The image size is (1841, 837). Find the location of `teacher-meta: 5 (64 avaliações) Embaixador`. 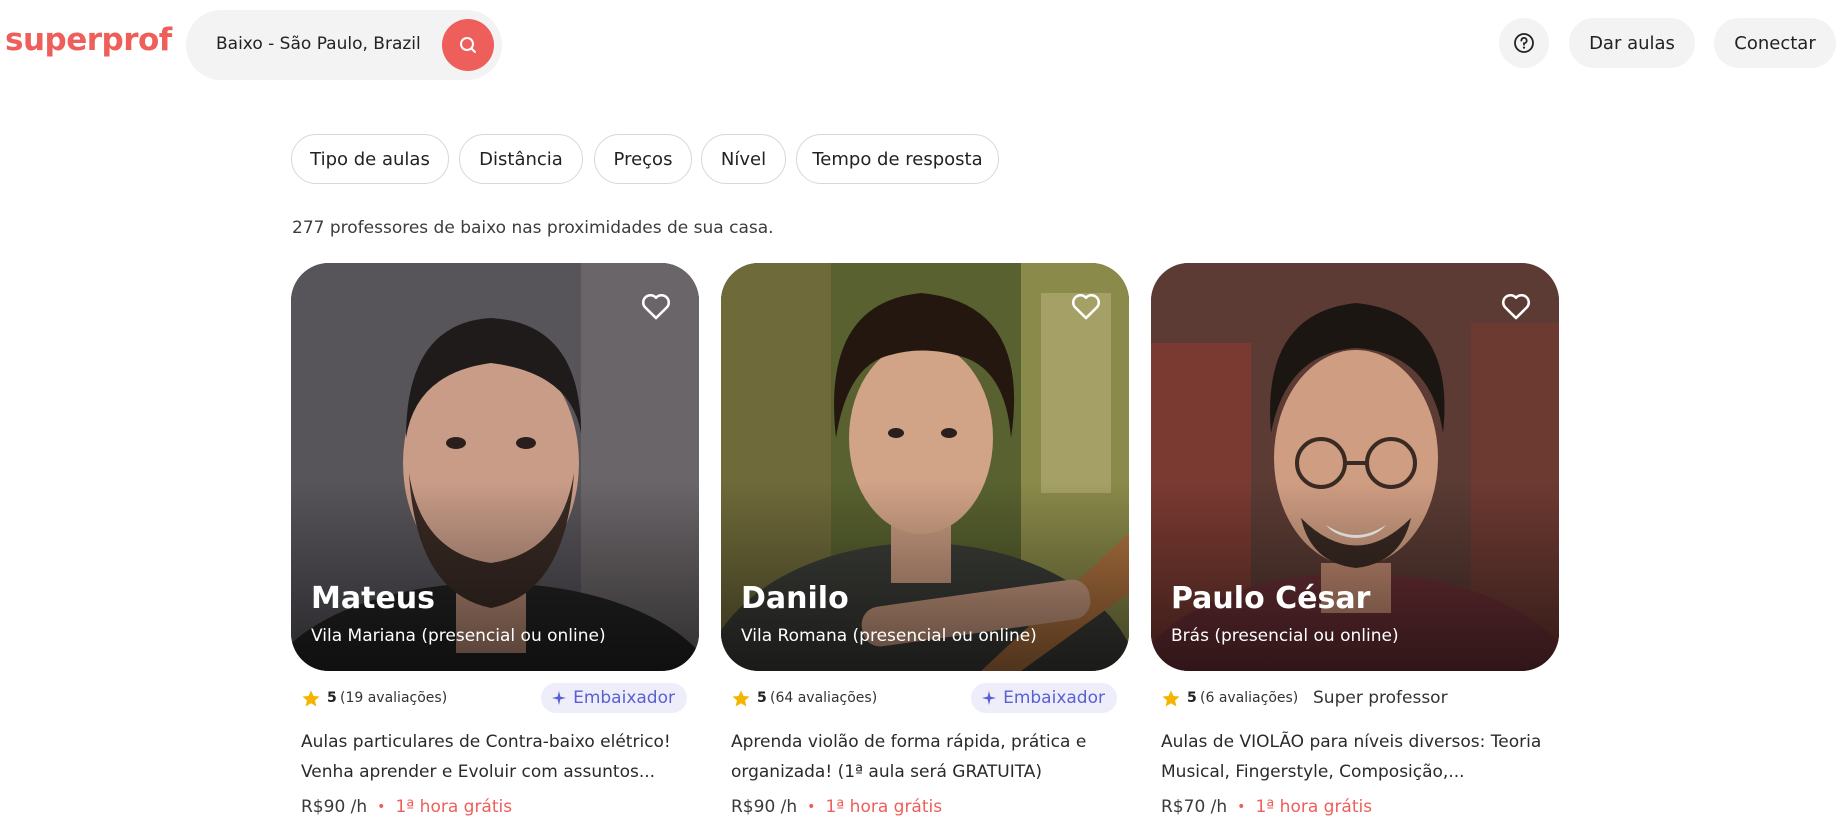

teacher-meta: 5 (64 avaliações) Embaixador is located at coordinates (925, 698).